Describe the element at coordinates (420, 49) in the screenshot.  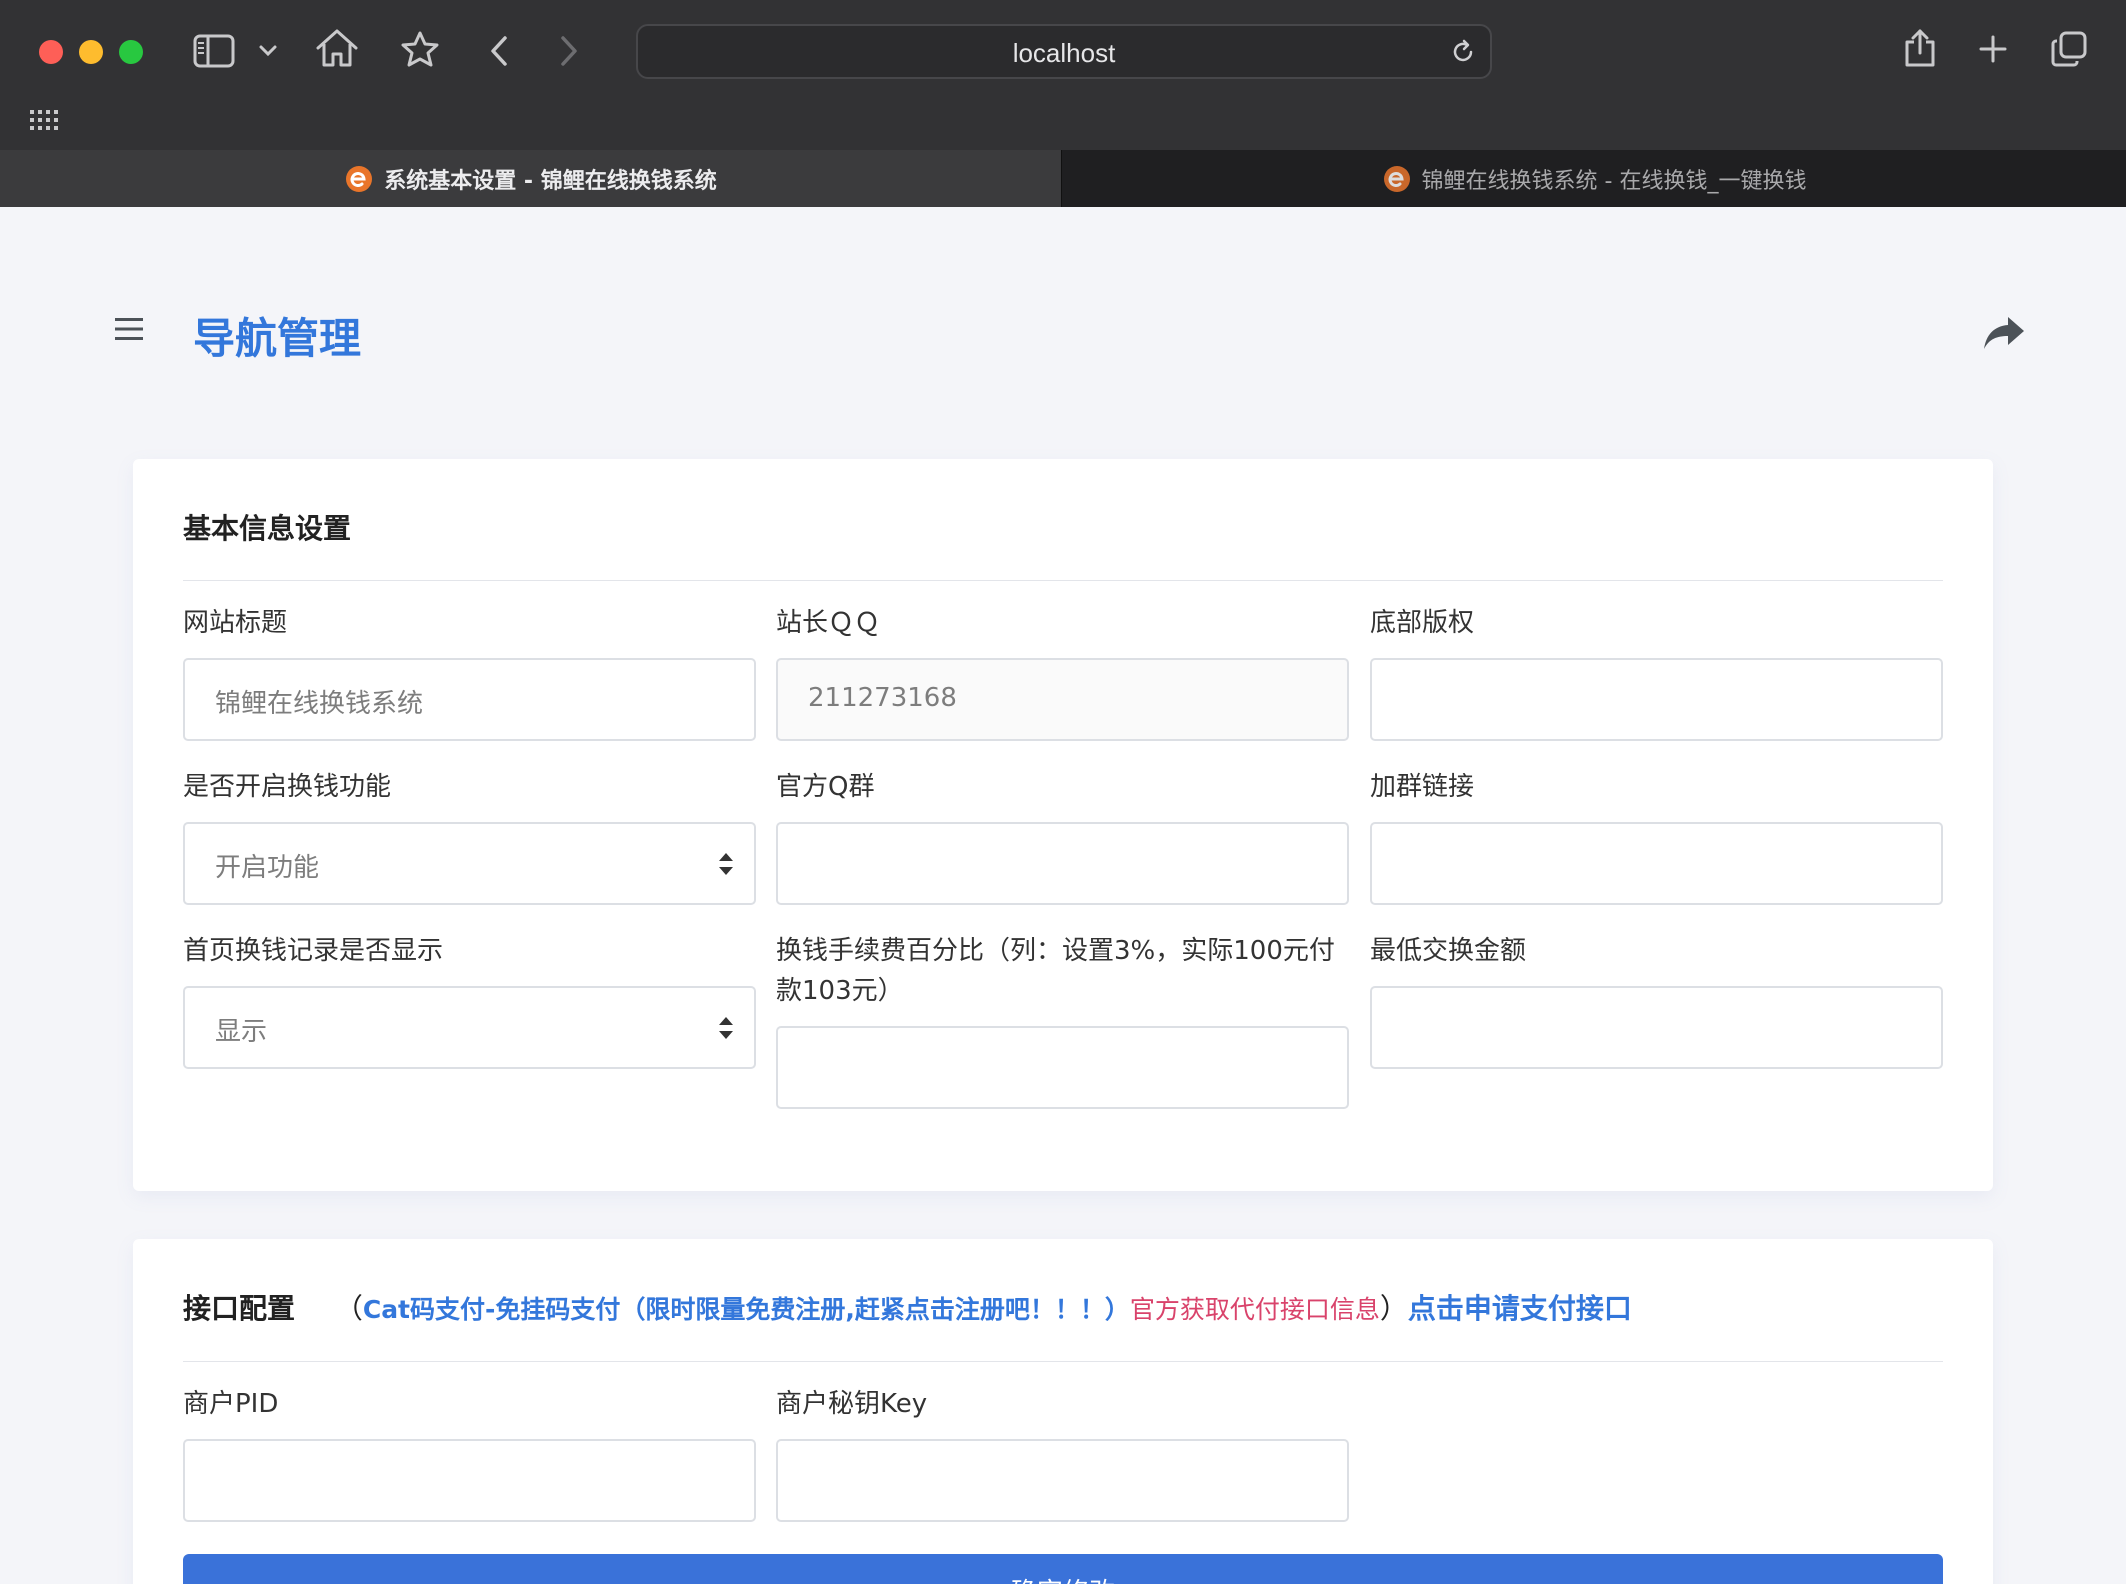
I see `bookmark-star-icon` at that location.